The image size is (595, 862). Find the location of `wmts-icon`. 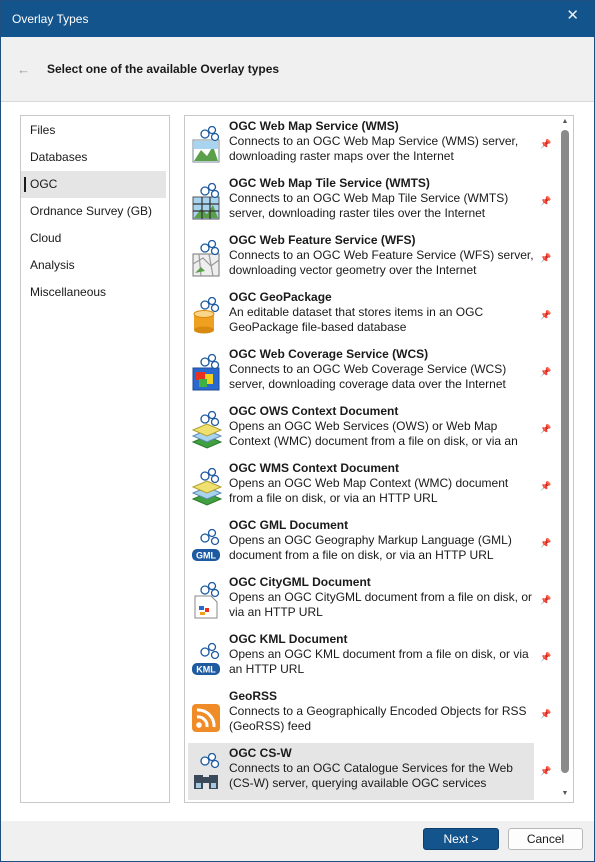

wmts-icon is located at coordinates (206, 201).